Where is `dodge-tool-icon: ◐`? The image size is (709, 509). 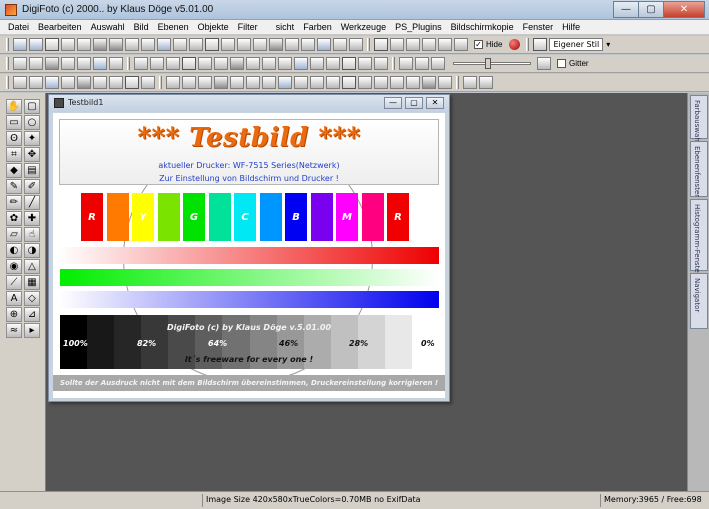 dodge-tool-icon: ◐ is located at coordinates (14, 250).